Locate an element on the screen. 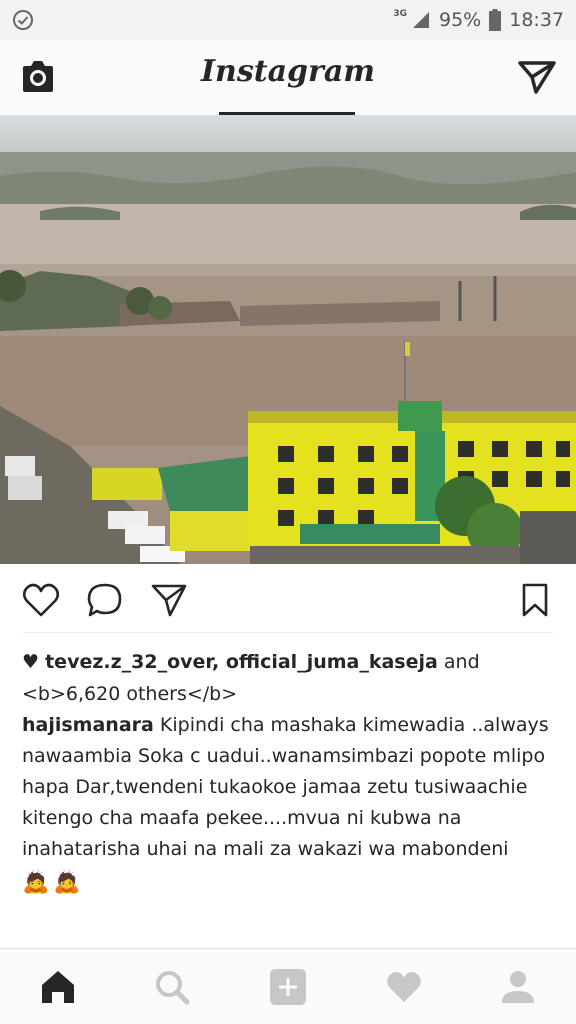  add-post-icon is located at coordinates (288, 987).